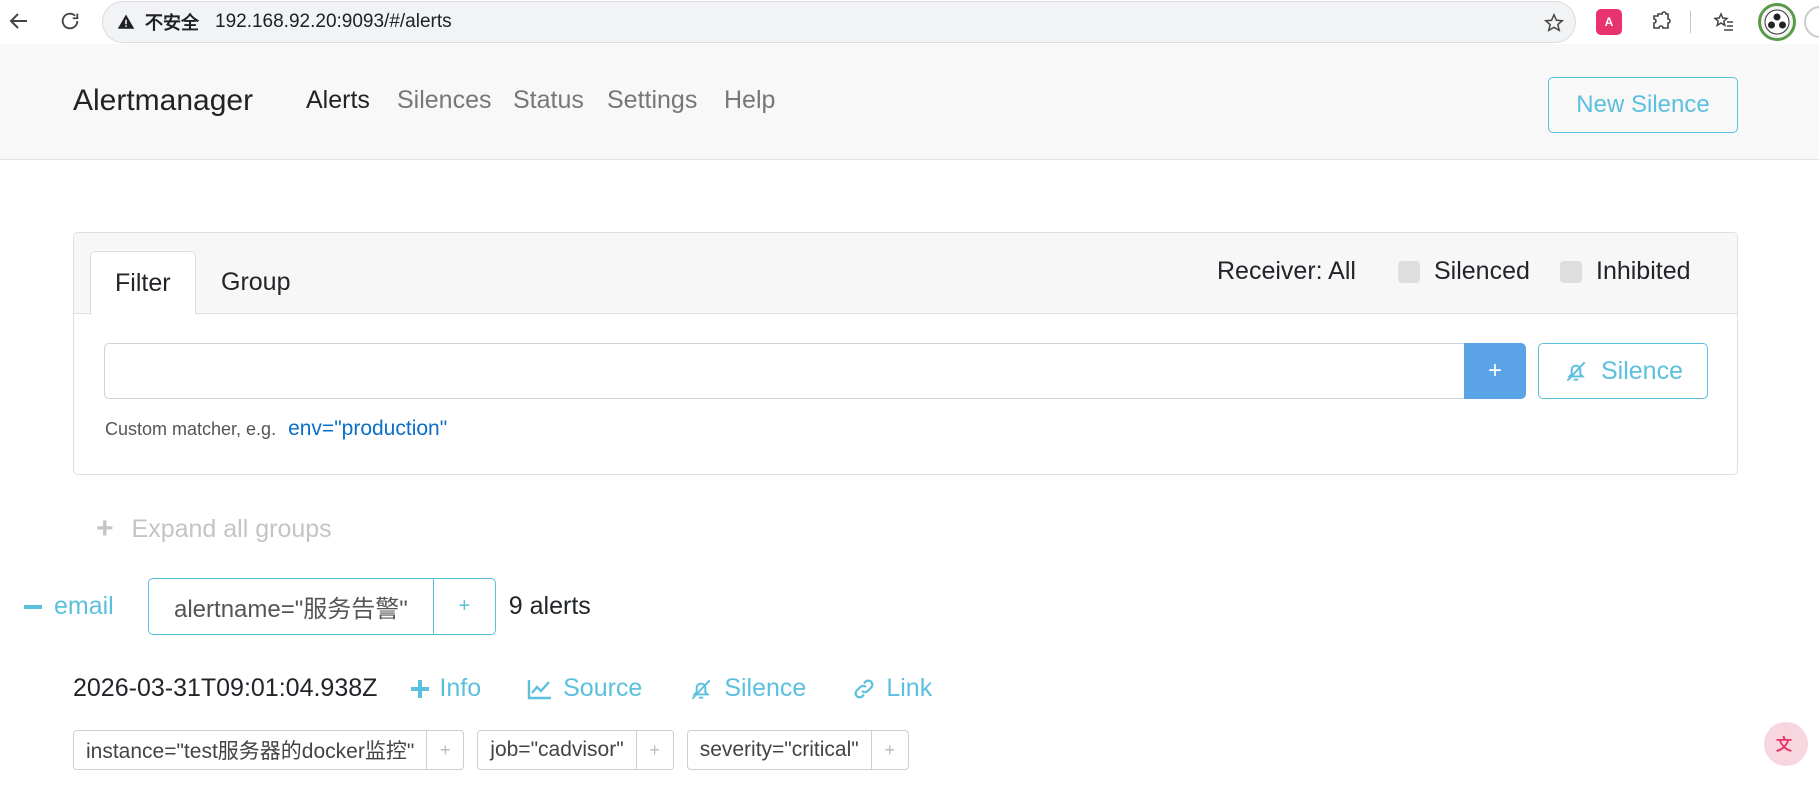 The height and width of the screenshot is (796, 1819). I want to click on label-instance: instance="test服务器的docker监控" +, so click(269, 750).